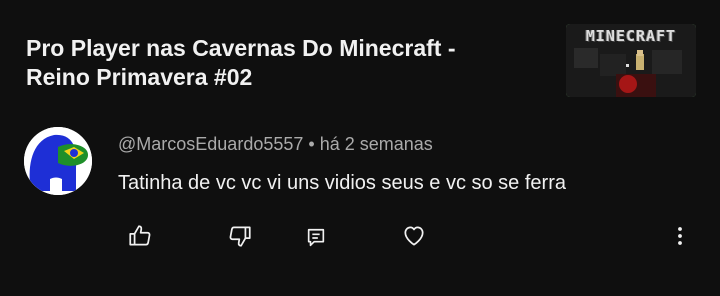 The width and height of the screenshot is (720, 296). I want to click on more-options-button, so click(680, 236).